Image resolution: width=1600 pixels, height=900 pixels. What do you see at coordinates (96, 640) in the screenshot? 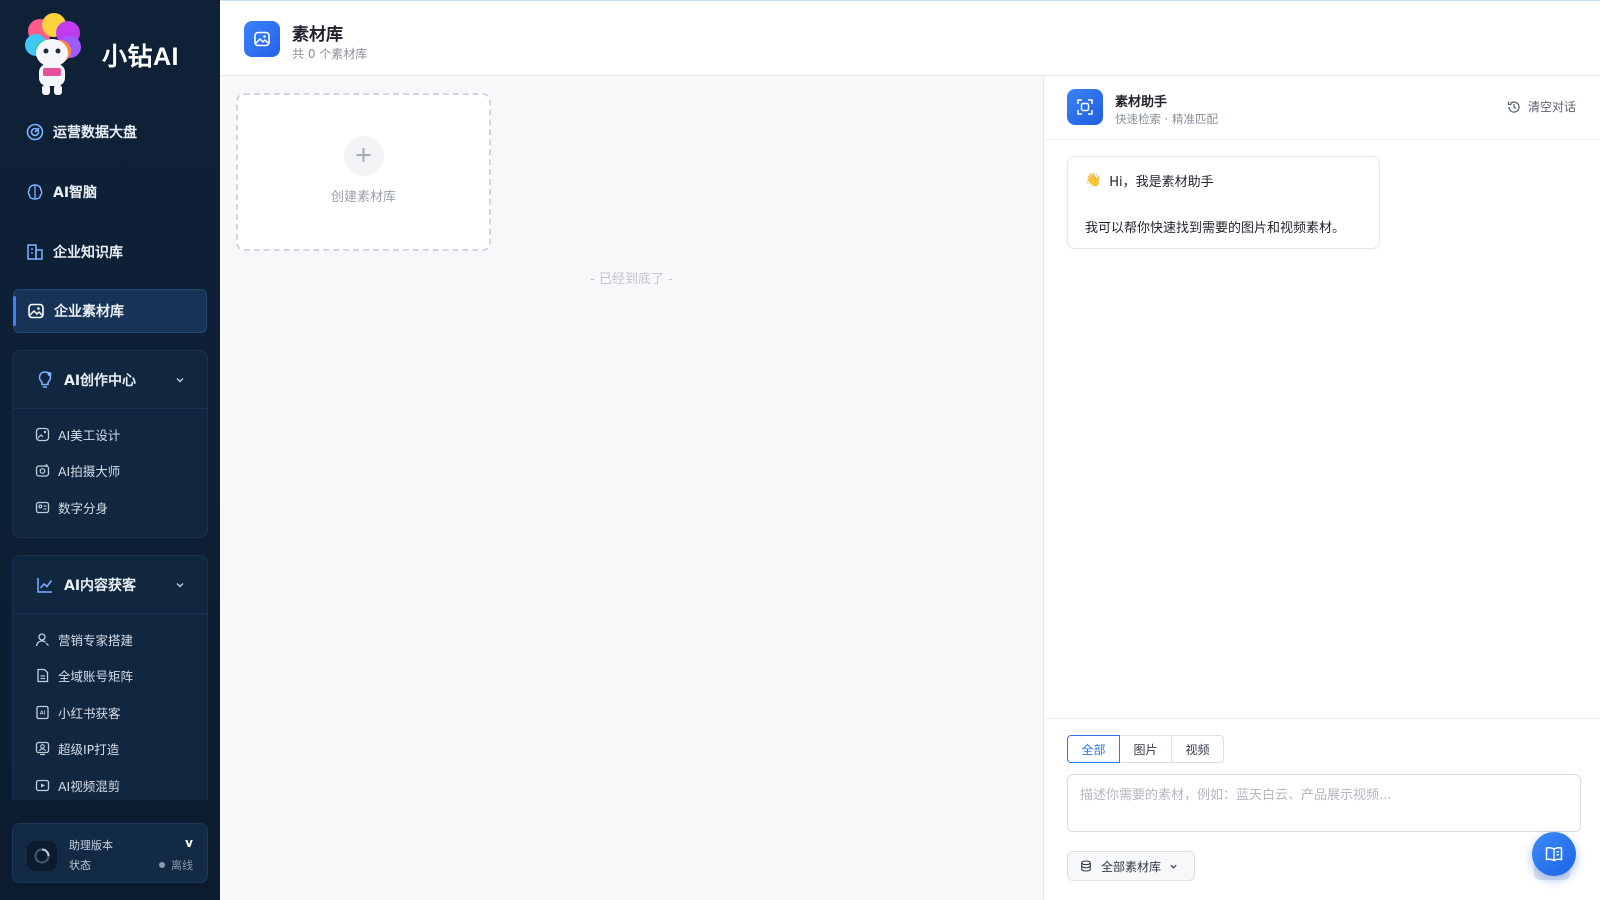
I see `sidebar-item-label: 营销专家搭建` at bounding box center [96, 640].